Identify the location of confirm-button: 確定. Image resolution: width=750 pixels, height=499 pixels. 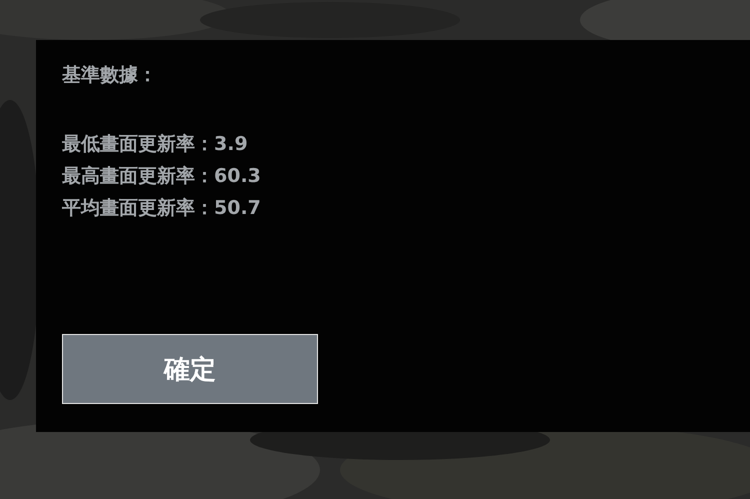
(190, 369).